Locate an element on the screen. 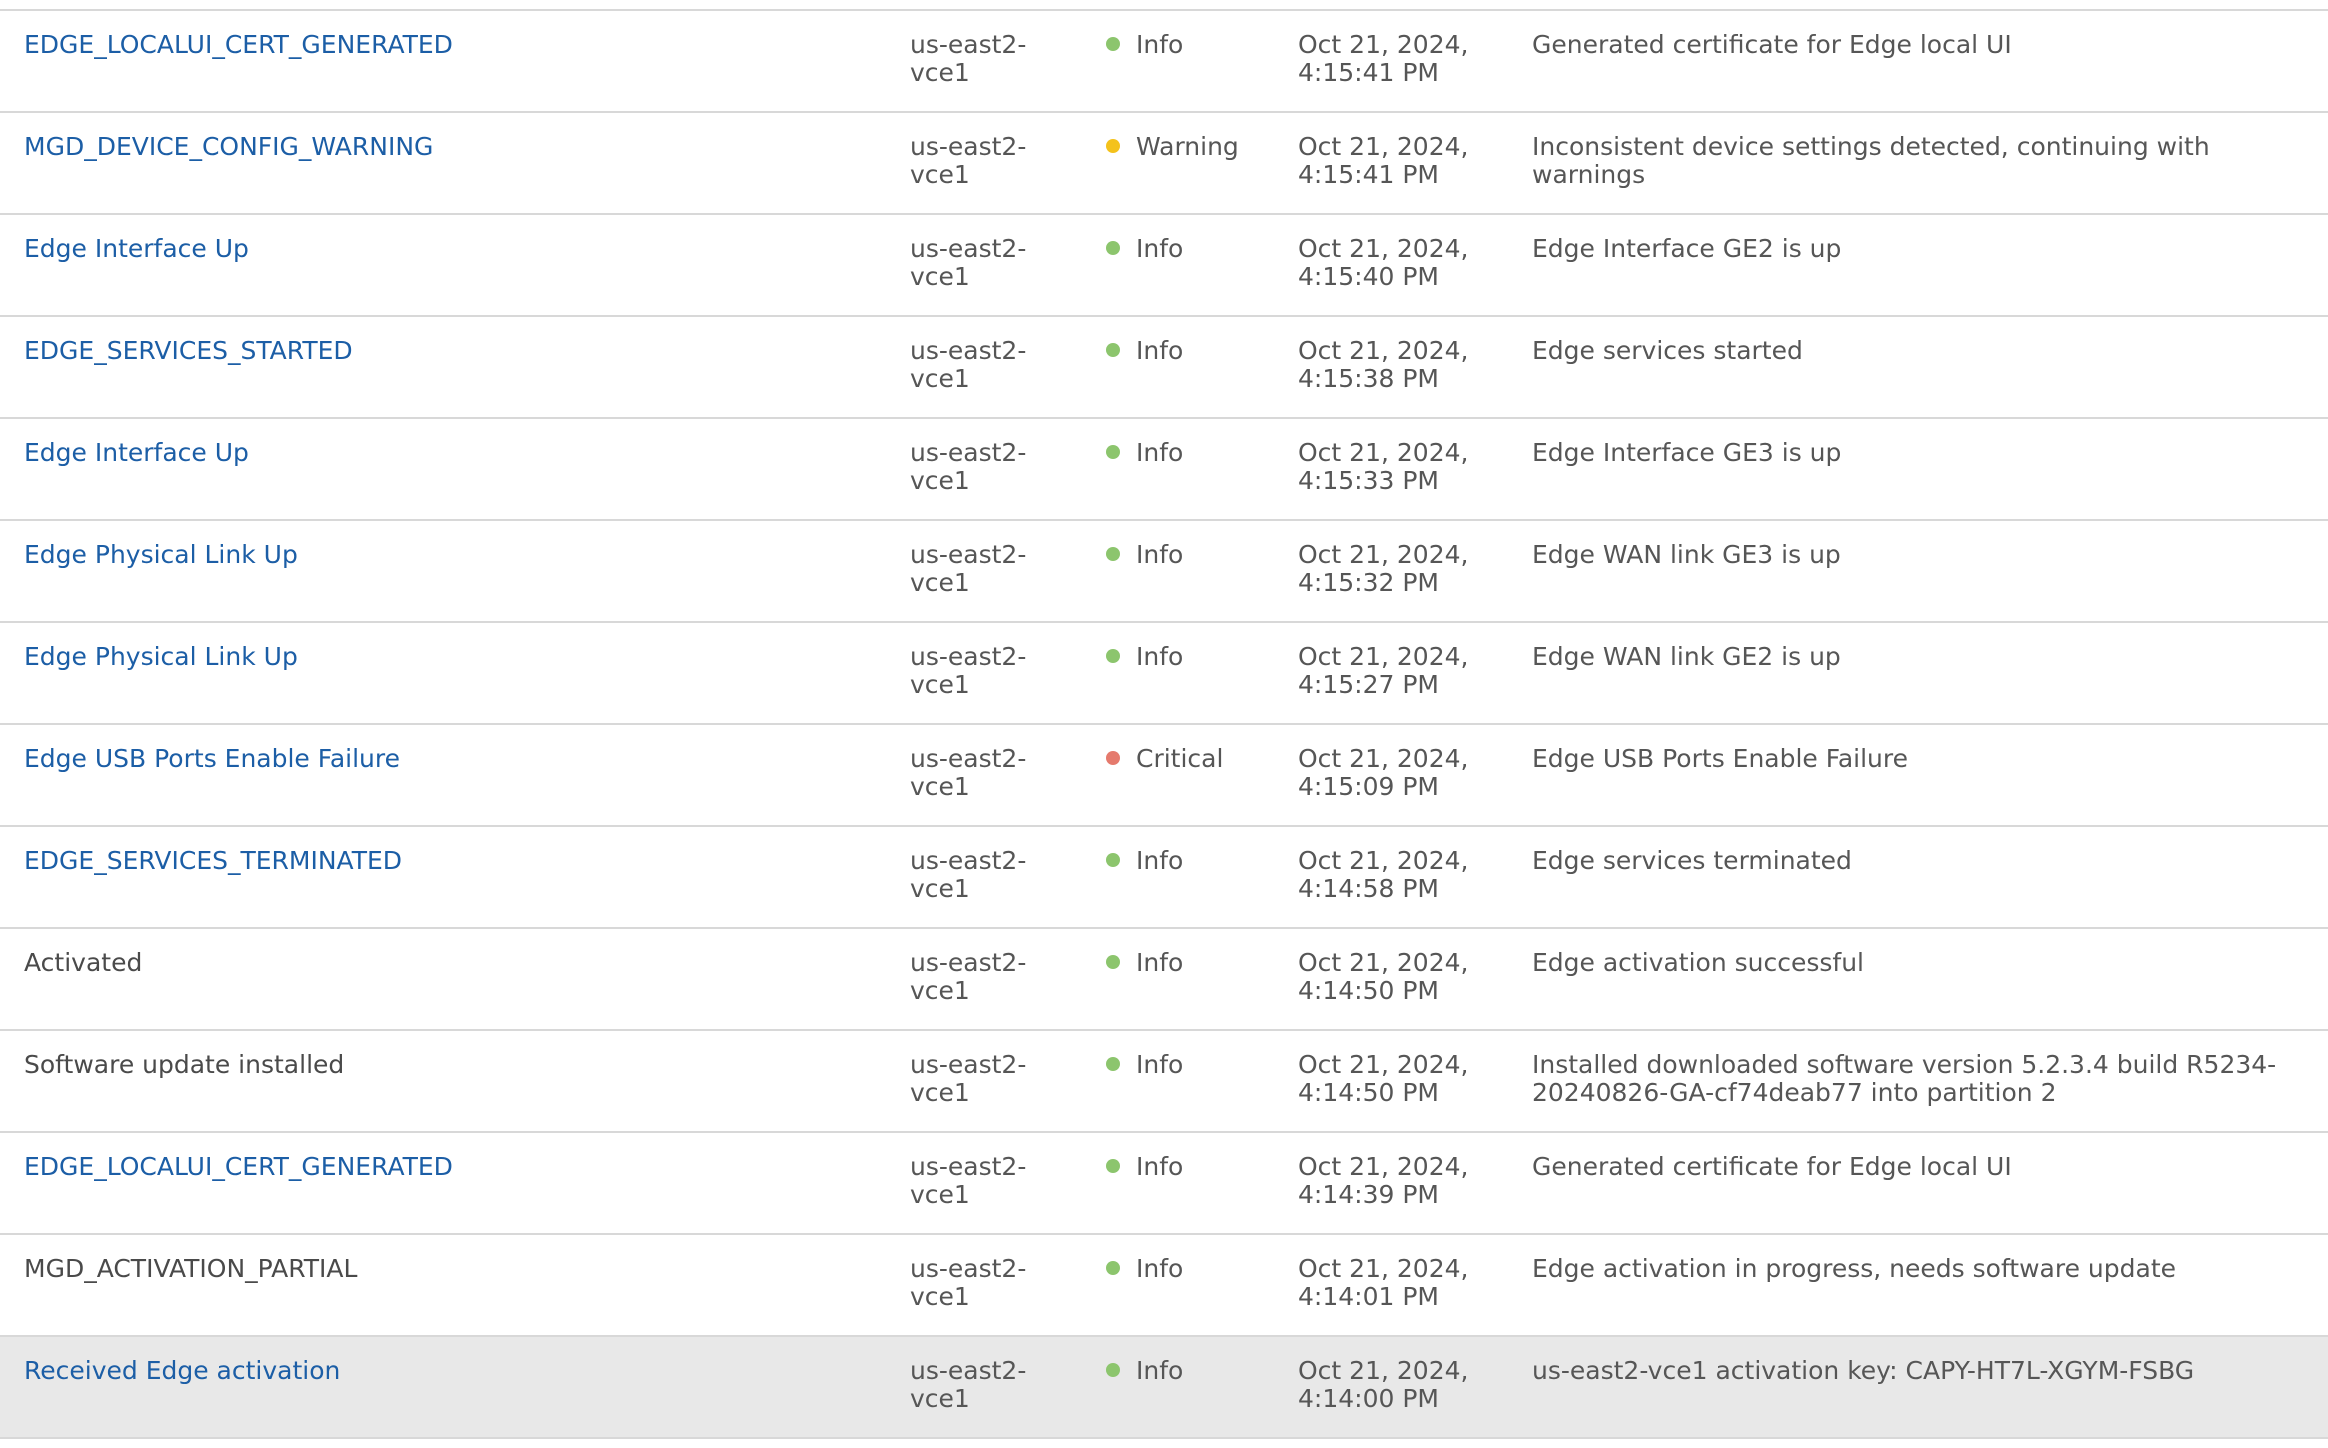 This screenshot has width=2328, height=1448. event-time-cell: Oct 21, 2024, 4:14:01 PM is located at coordinates (1383, 1282).